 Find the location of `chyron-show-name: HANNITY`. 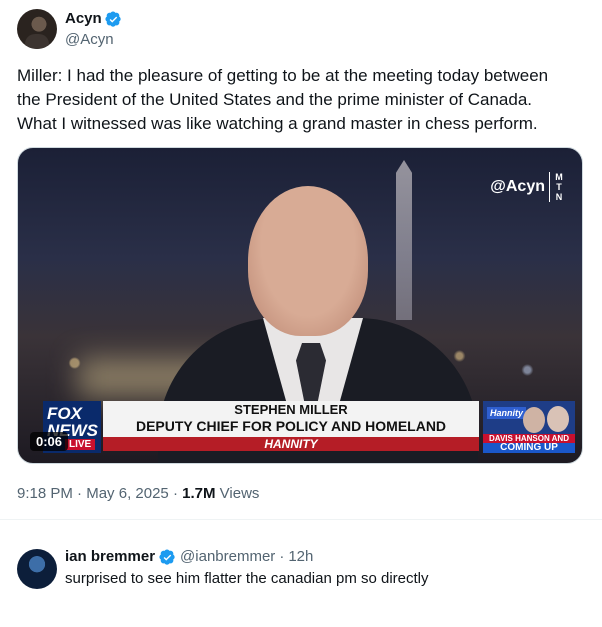

chyron-show-name: HANNITY is located at coordinates (291, 444).